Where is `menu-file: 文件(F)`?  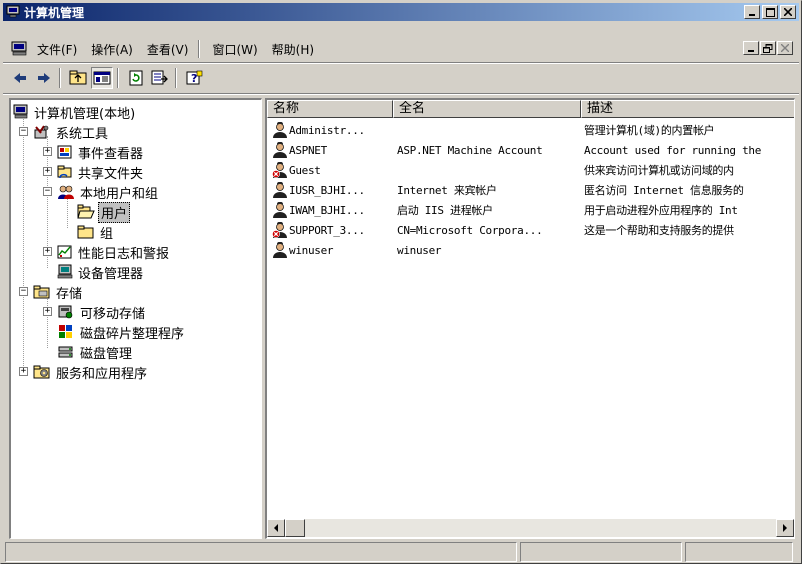 menu-file: 文件(F) is located at coordinates (57, 49).